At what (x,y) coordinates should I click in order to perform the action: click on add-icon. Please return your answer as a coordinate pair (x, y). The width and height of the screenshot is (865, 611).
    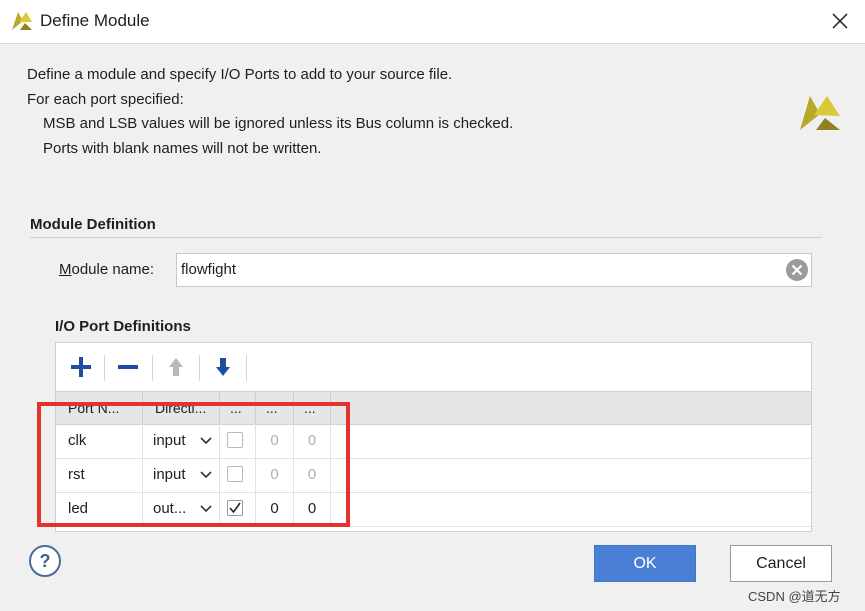
    Looking at the image, I should click on (81, 367).